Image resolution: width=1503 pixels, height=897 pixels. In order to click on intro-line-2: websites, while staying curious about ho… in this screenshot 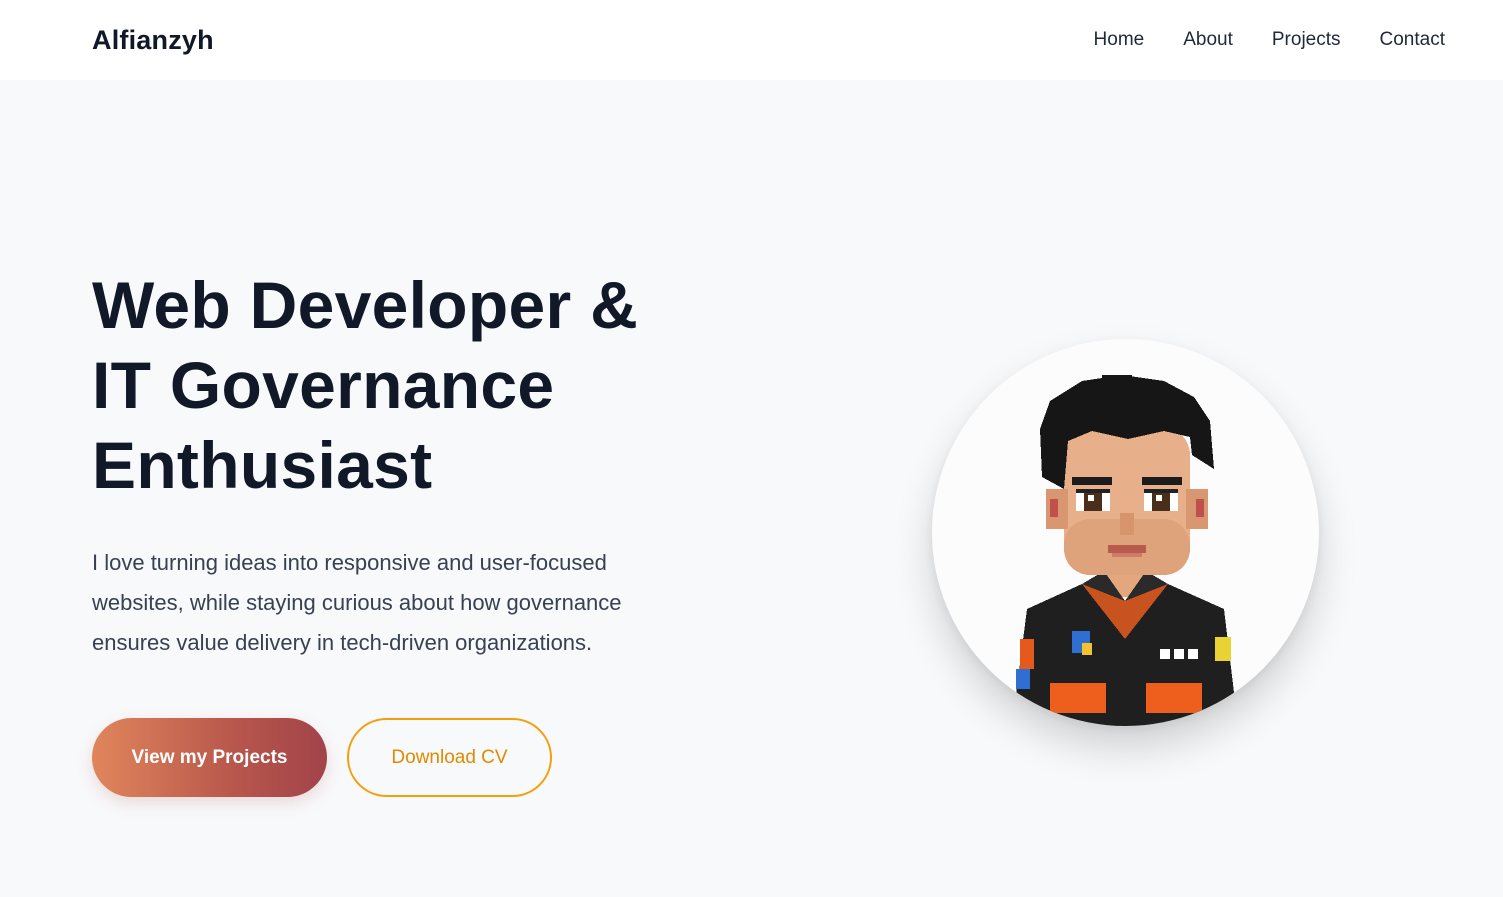, I will do `click(357, 602)`.